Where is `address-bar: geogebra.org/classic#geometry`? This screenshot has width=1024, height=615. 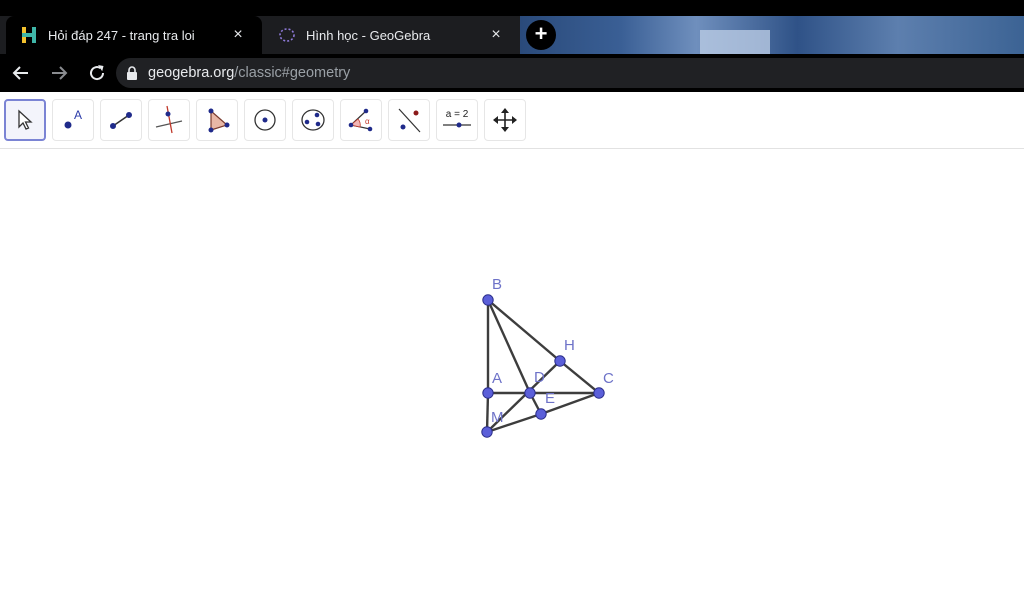
address-bar: geogebra.org/classic#geometry is located at coordinates (512, 73).